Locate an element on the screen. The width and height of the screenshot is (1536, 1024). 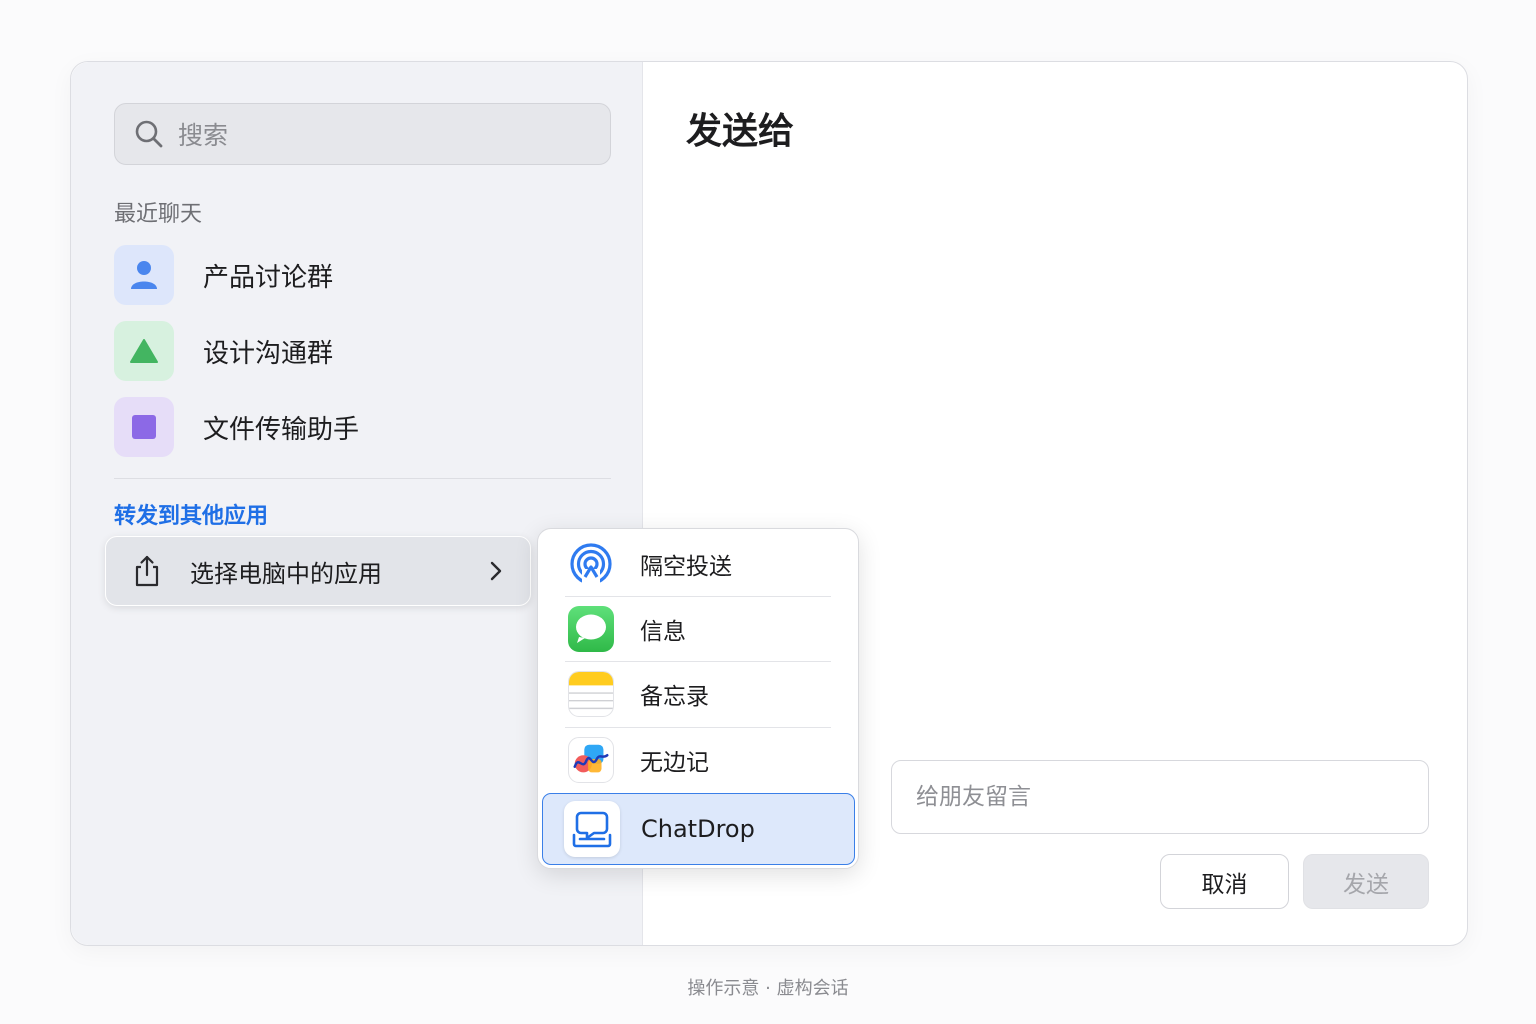
airdrop-icon is located at coordinates (591, 564).